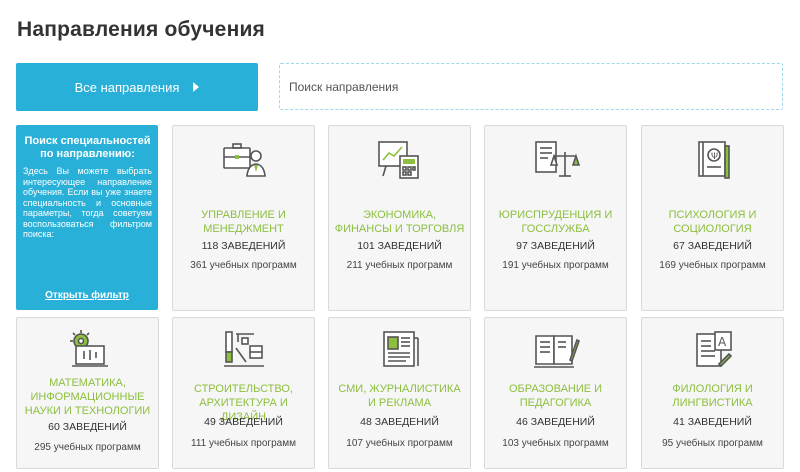 This screenshot has height=472, width=800. I want to click on programs-count: 295 учебных программ, so click(87, 447).